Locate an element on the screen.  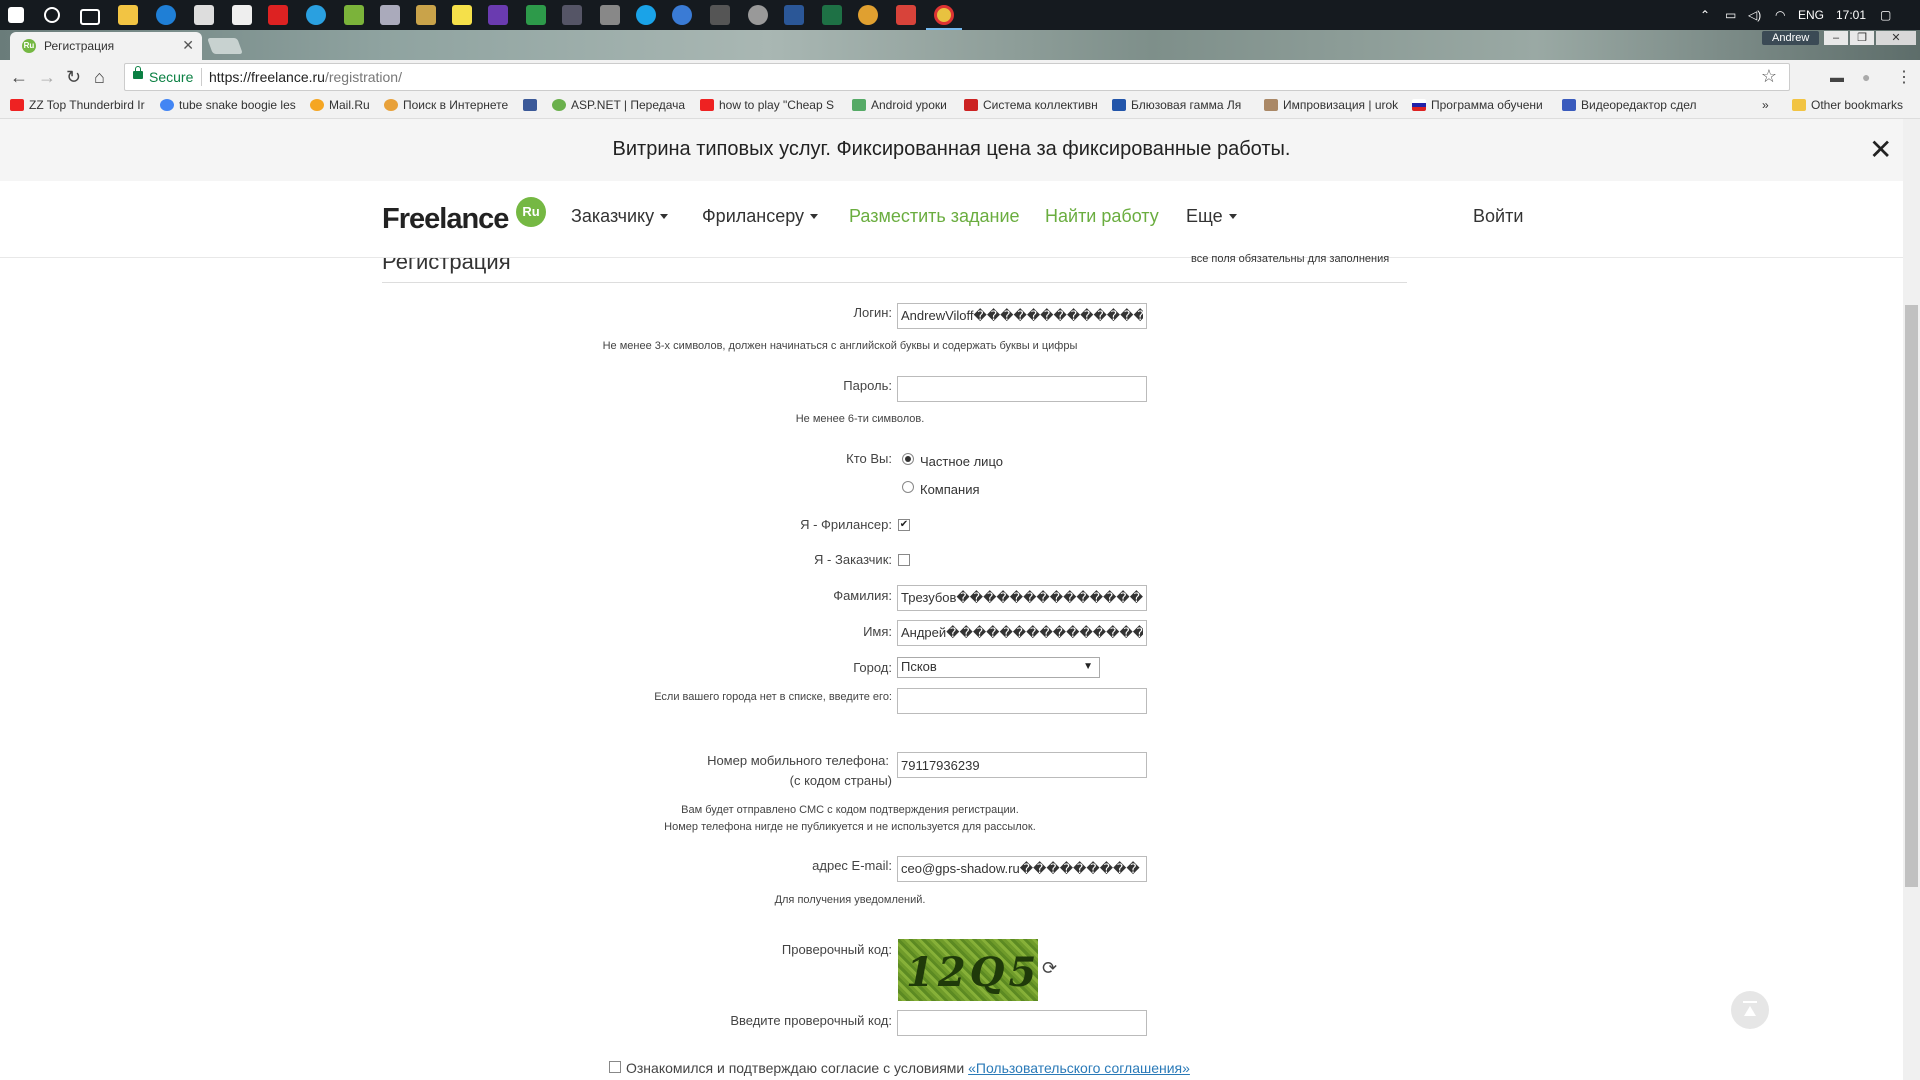
surname-input is located at coordinates (1022, 598).